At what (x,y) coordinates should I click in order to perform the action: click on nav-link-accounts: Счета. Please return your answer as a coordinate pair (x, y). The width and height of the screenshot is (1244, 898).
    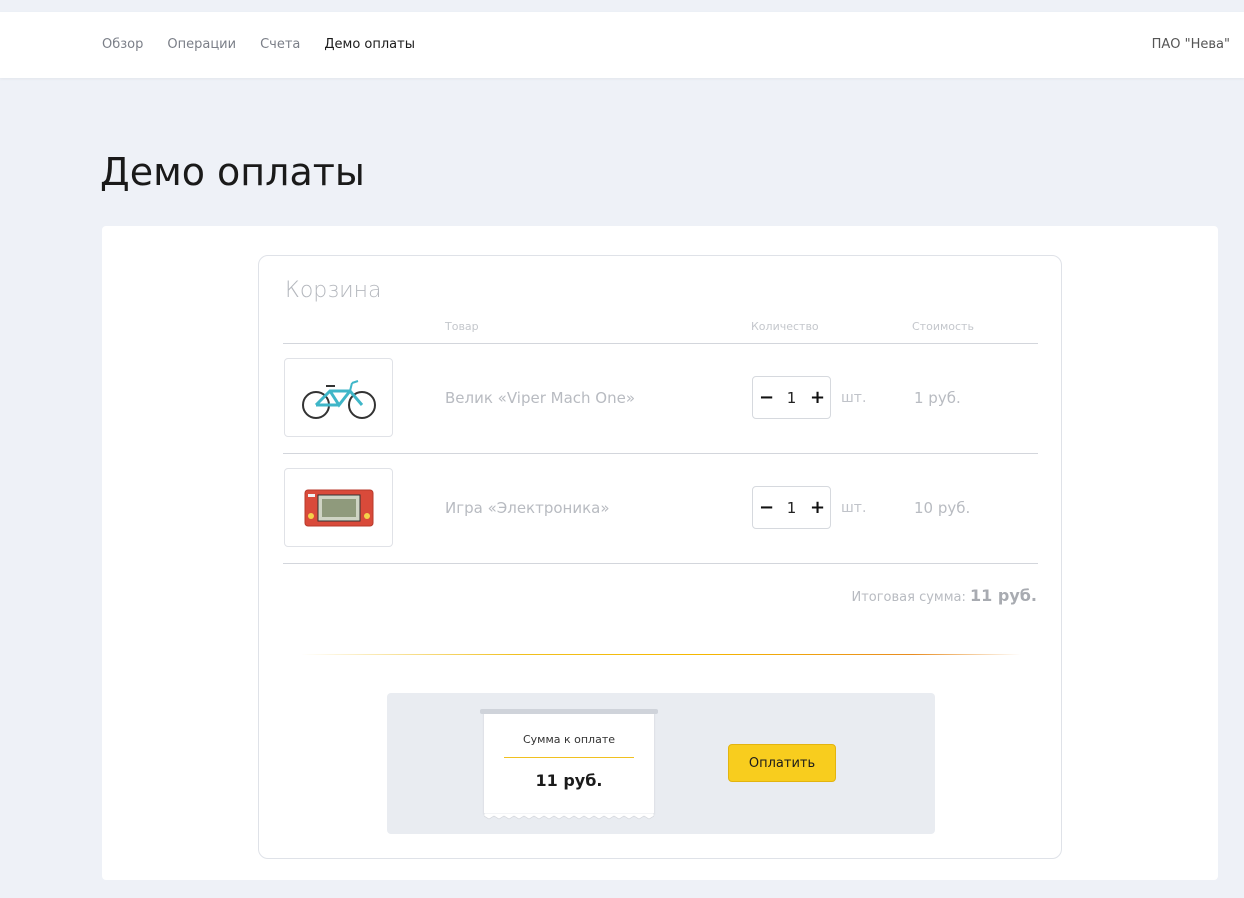
    Looking at the image, I should click on (280, 44).